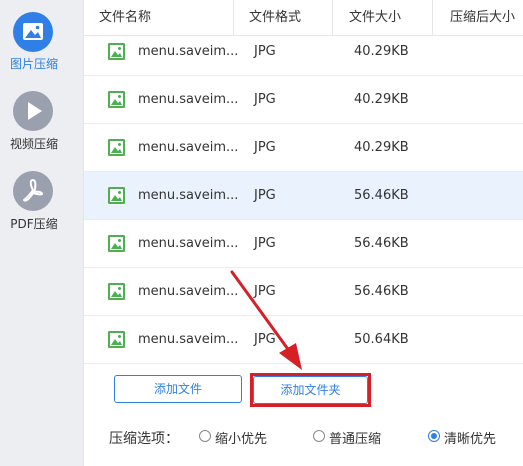 Image resolution: width=523 pixels, height=466 pixels. I want to click on radio-normal-compress, so click(319, 436).